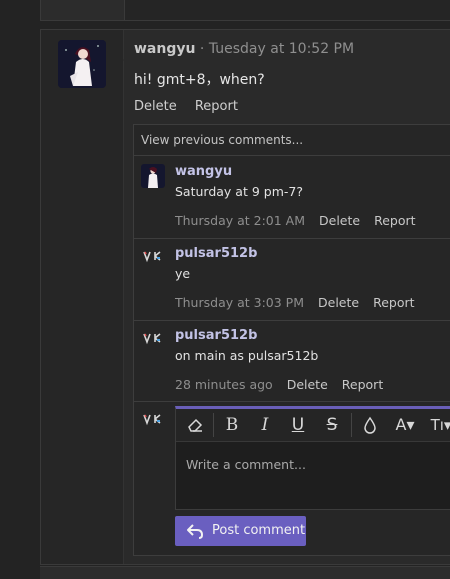 Image resolution: width=450 pixels, height=579 pixels. Describe the element at coordinates (195, 531) in the screenshot. I see `reply-icon` at that location.